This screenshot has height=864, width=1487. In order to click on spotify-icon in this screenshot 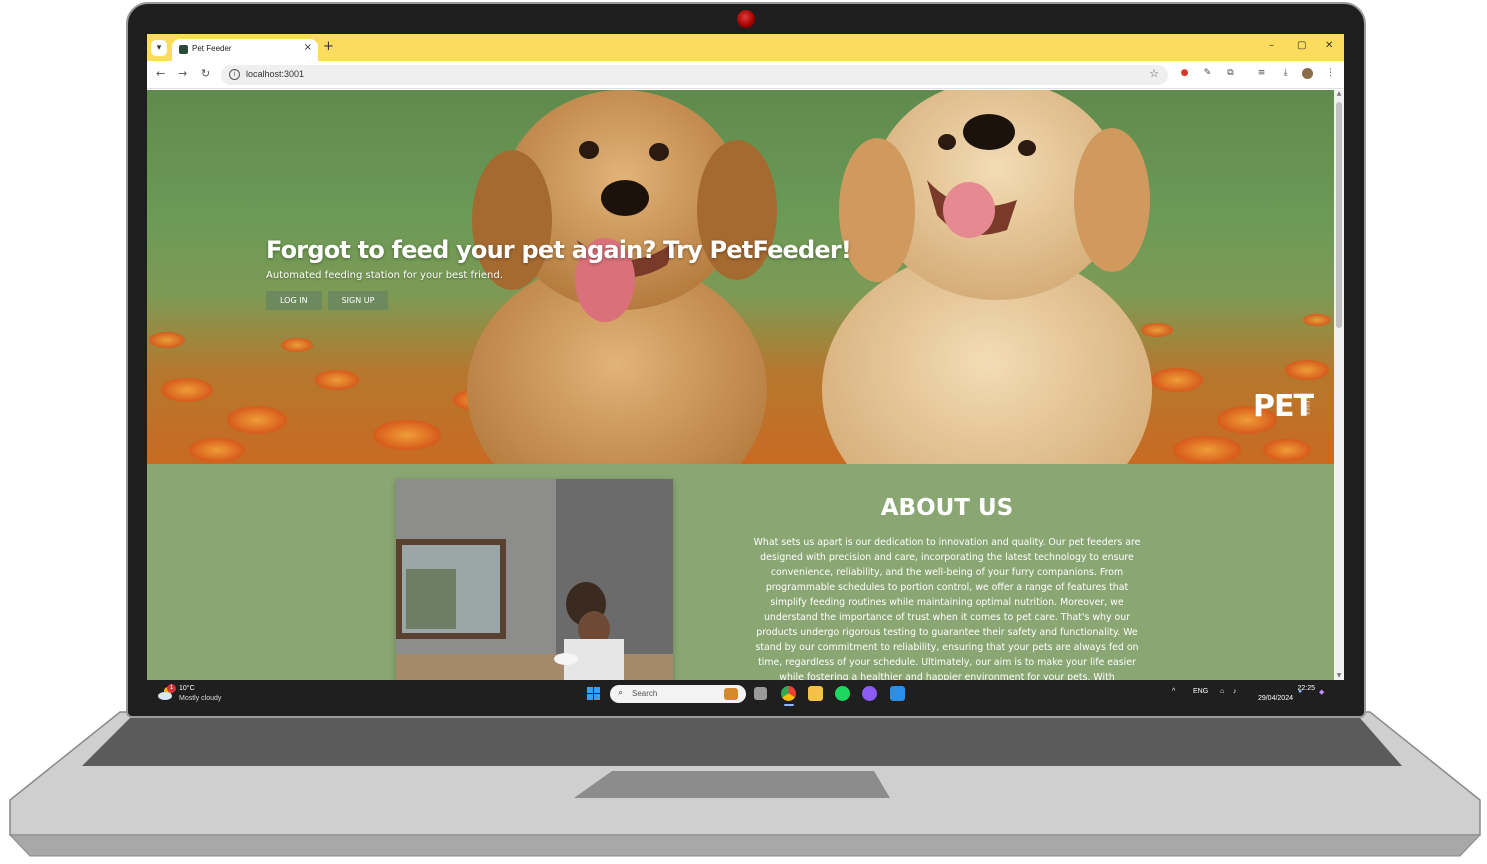, I will do `click(842, 693)`.